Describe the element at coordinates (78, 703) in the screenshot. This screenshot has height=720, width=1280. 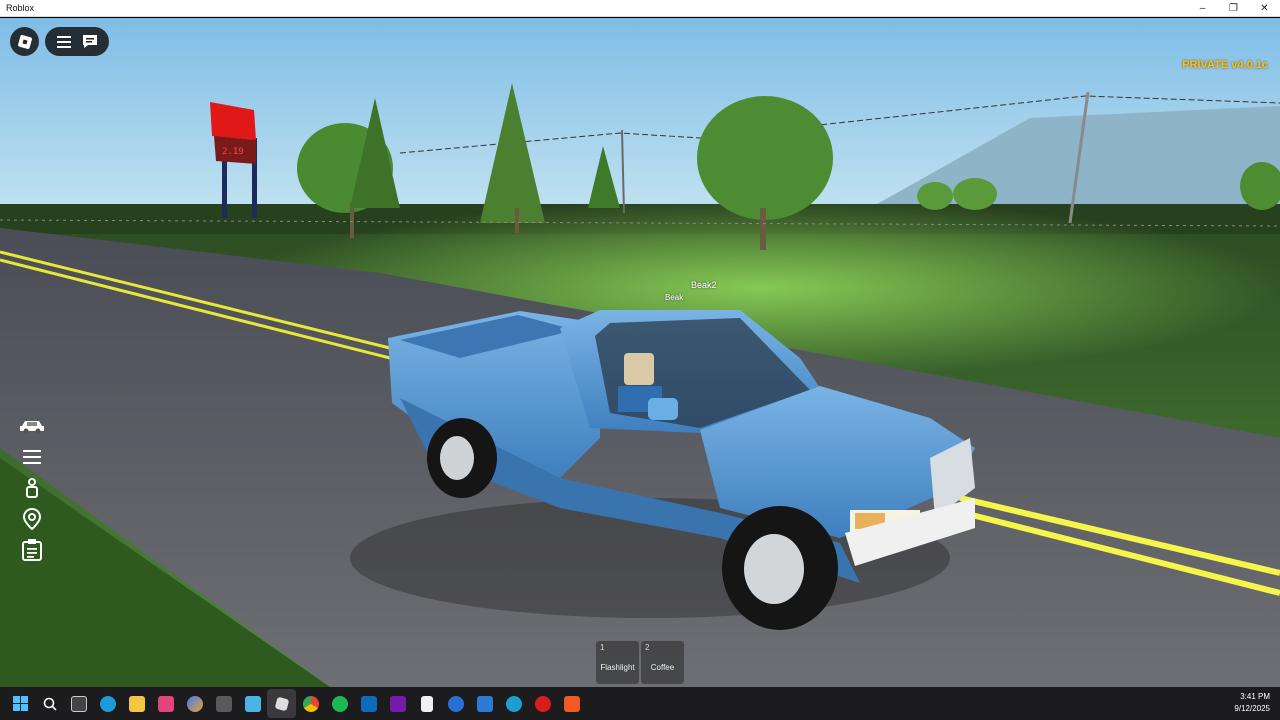
I see `task-view-icon` at that location.